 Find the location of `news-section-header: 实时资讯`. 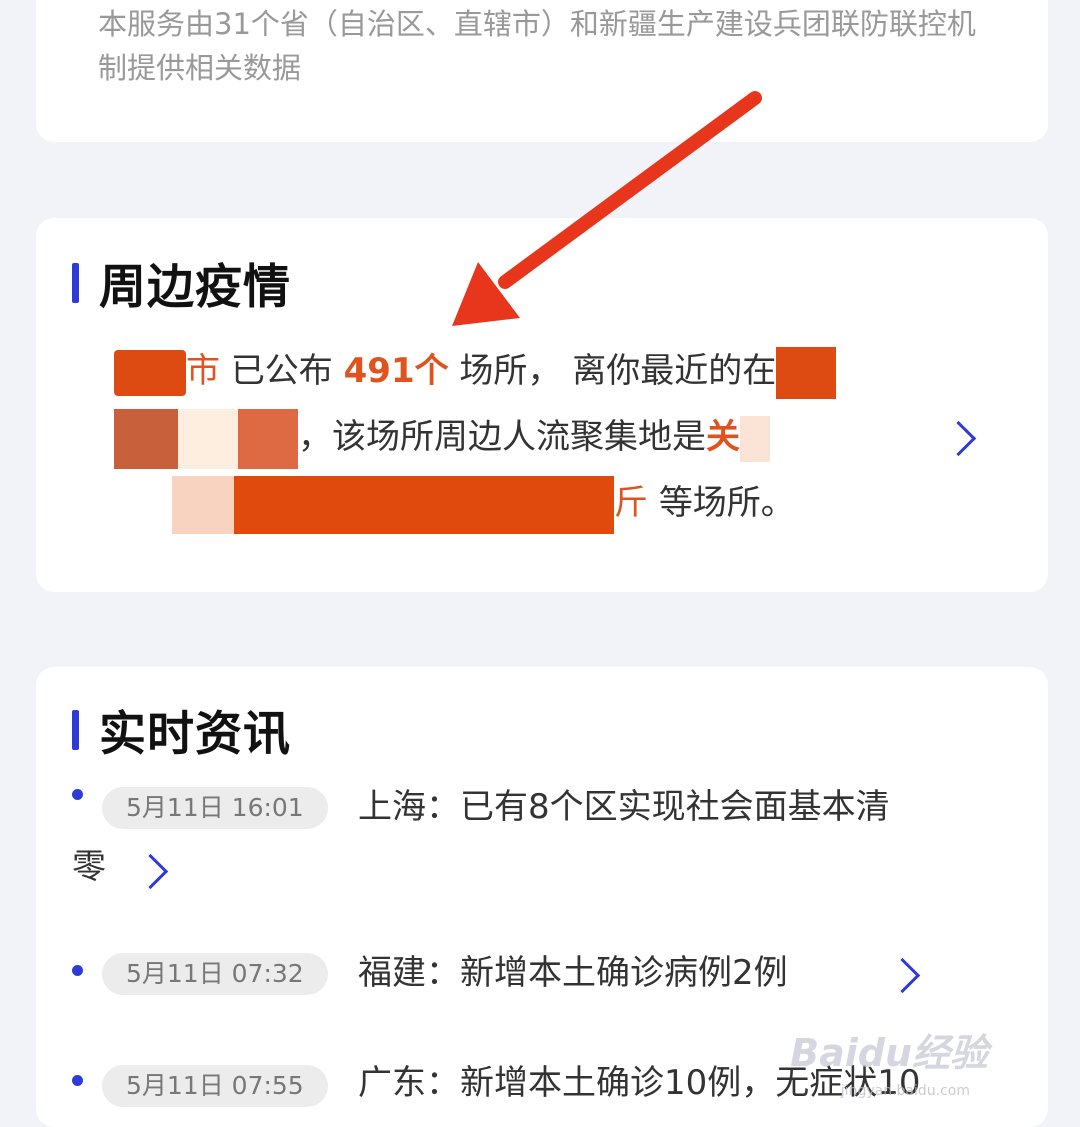

news-section-header: 实时资讯 is located at coordinates (181, 729).